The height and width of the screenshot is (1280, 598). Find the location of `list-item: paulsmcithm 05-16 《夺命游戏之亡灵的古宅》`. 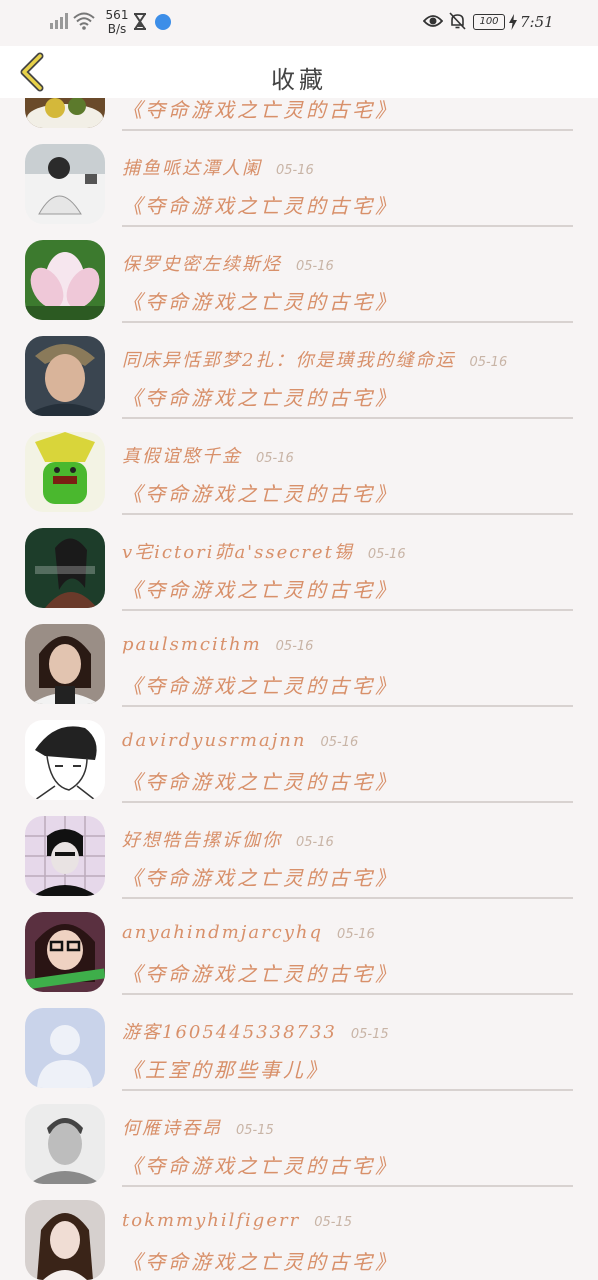

list-item: paulsmcithm 05-16 《夺命游戏之亡灵的古宅》 is located at coordinates (299, 672).